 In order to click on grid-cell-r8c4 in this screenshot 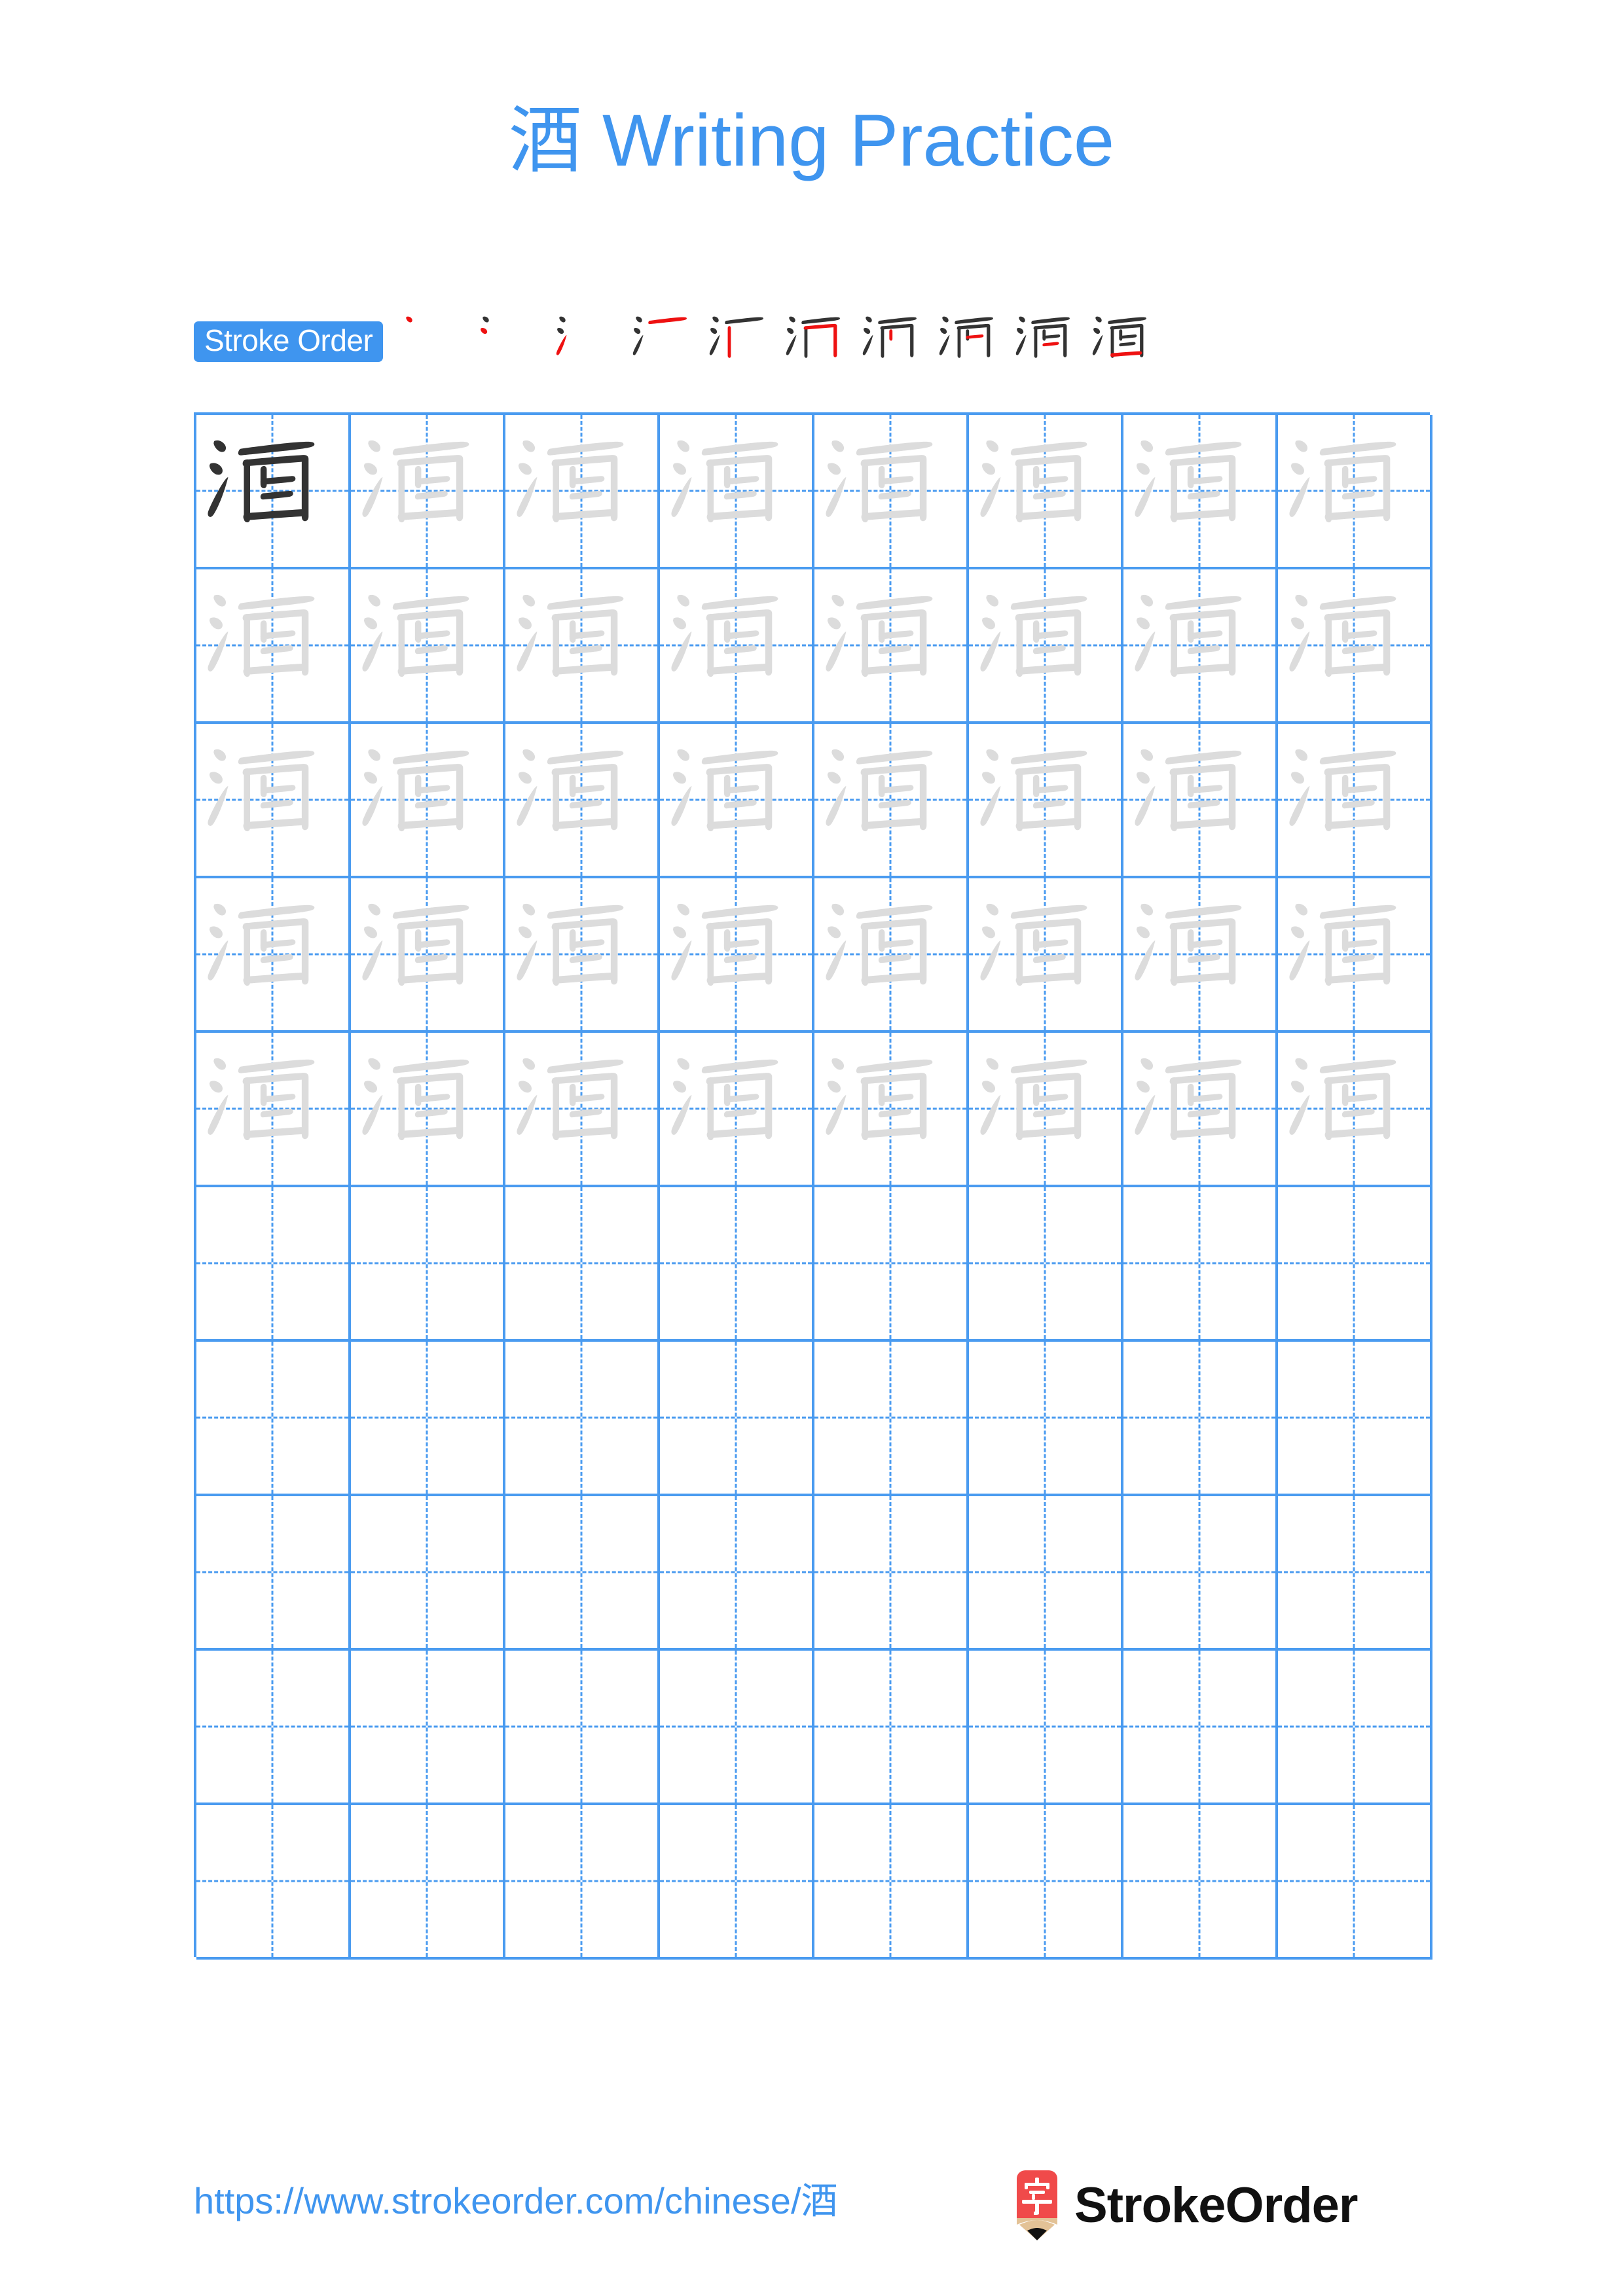, I will do `click(737, 1572)`.